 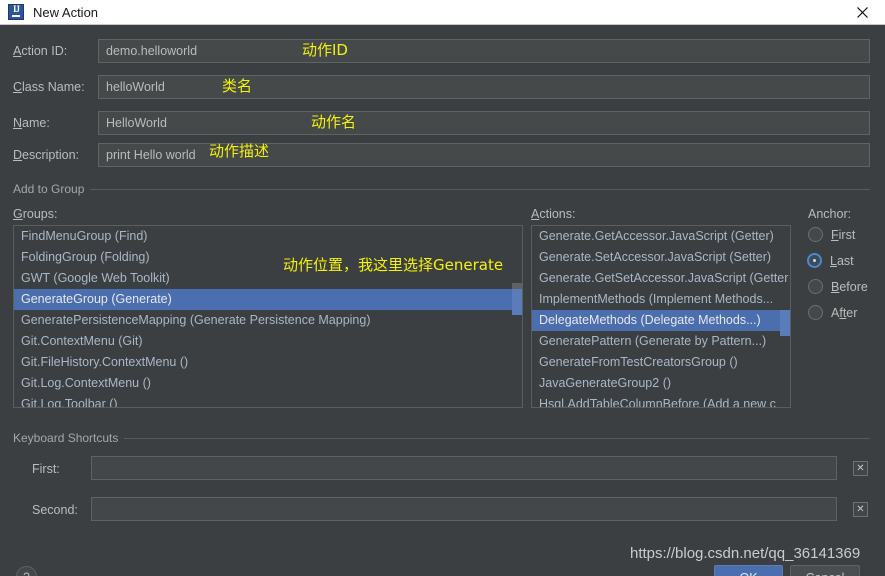 What do you see at coordinates (484, 123) in the screenshot?
I see `name-input: HelloWorld` at bounding box center [484, 123].